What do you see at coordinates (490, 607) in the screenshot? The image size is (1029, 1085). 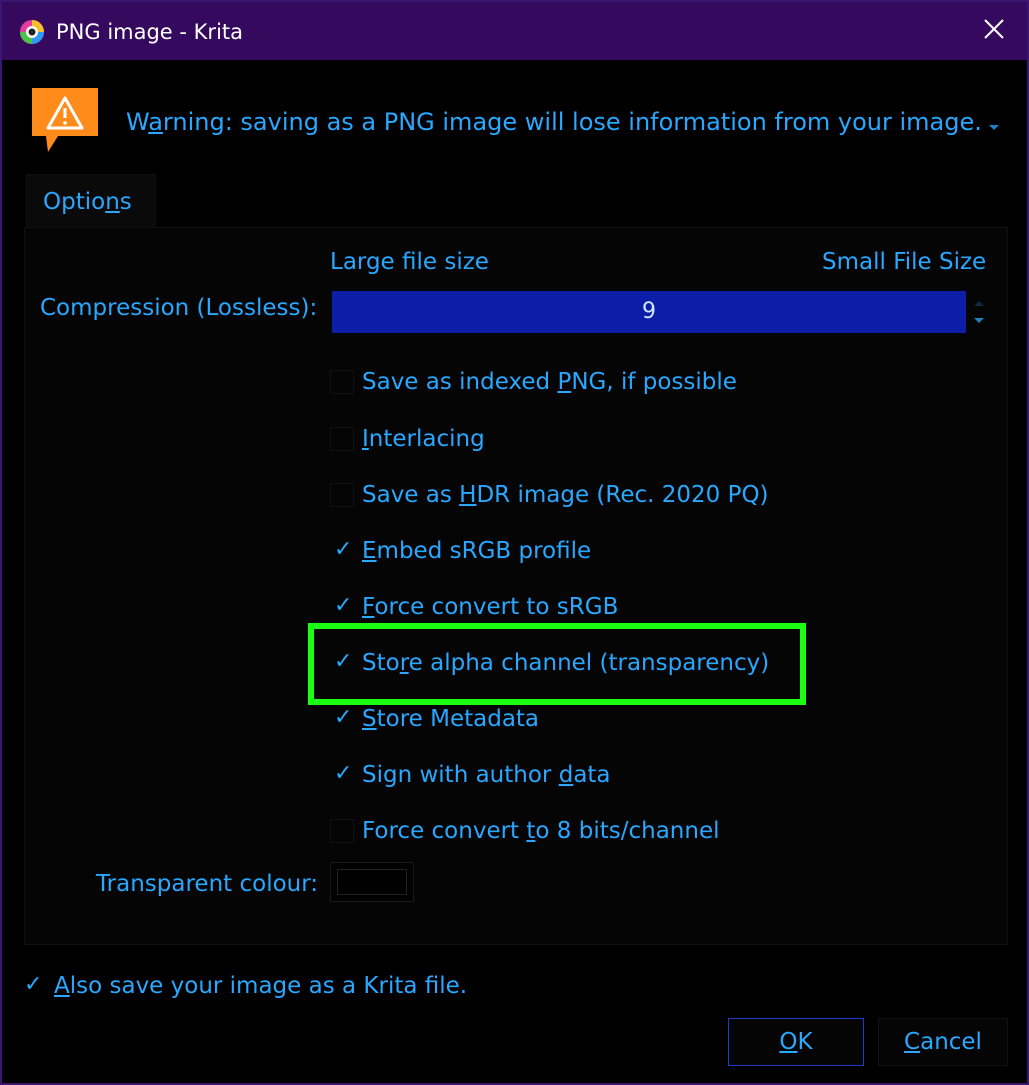 I see `checkbox-label: Force convert to sRGB` at bounding box center [490, 607].